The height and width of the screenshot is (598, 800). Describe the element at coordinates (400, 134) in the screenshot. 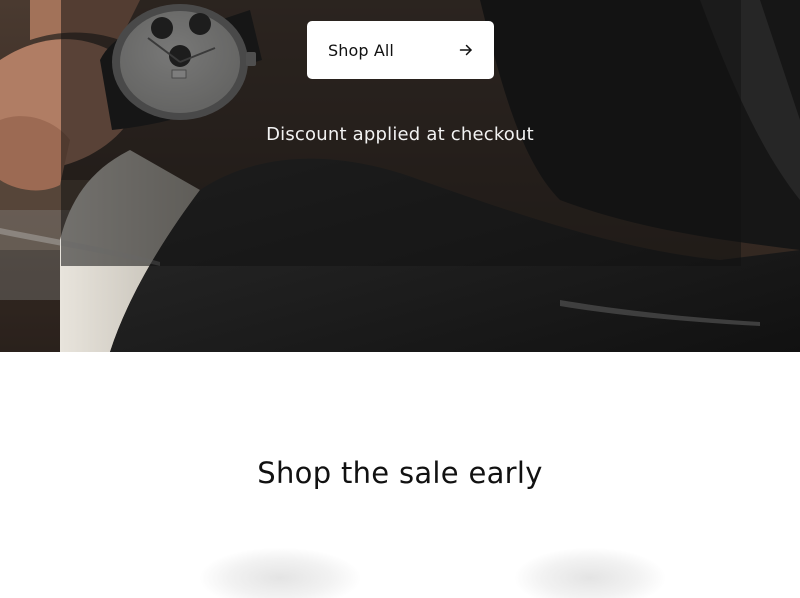

I see `discount-note: Discount applied at checkout` at that location.